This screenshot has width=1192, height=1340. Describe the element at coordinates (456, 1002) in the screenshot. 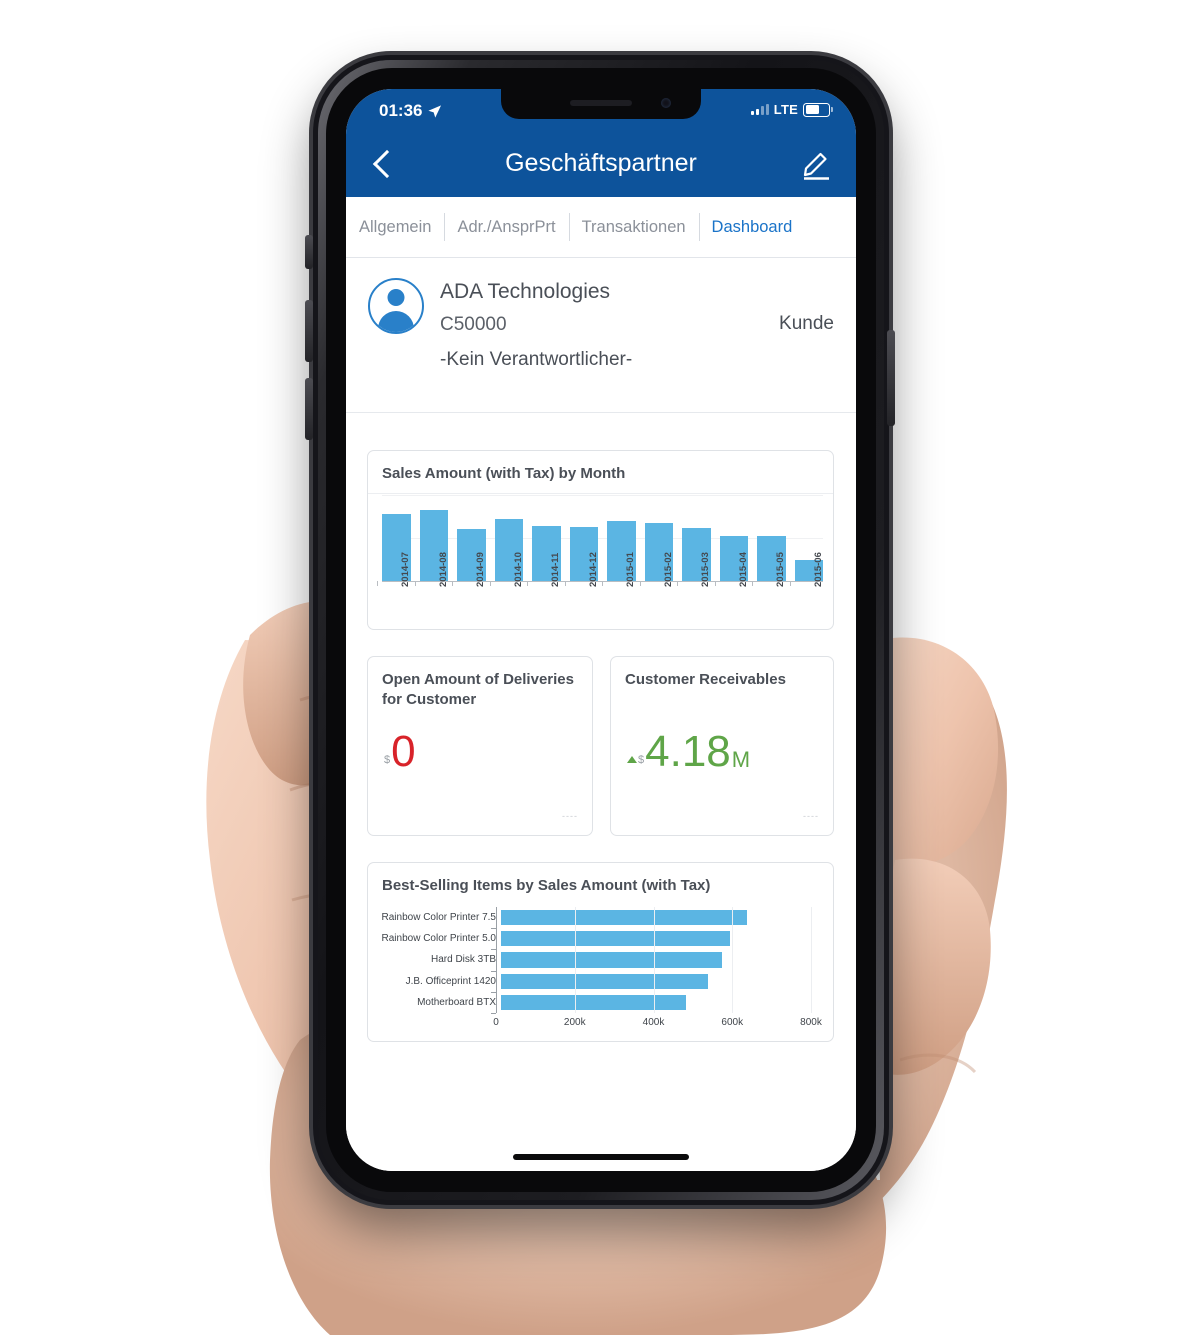

I see `bar-label: Motherboard BTX` at that location.